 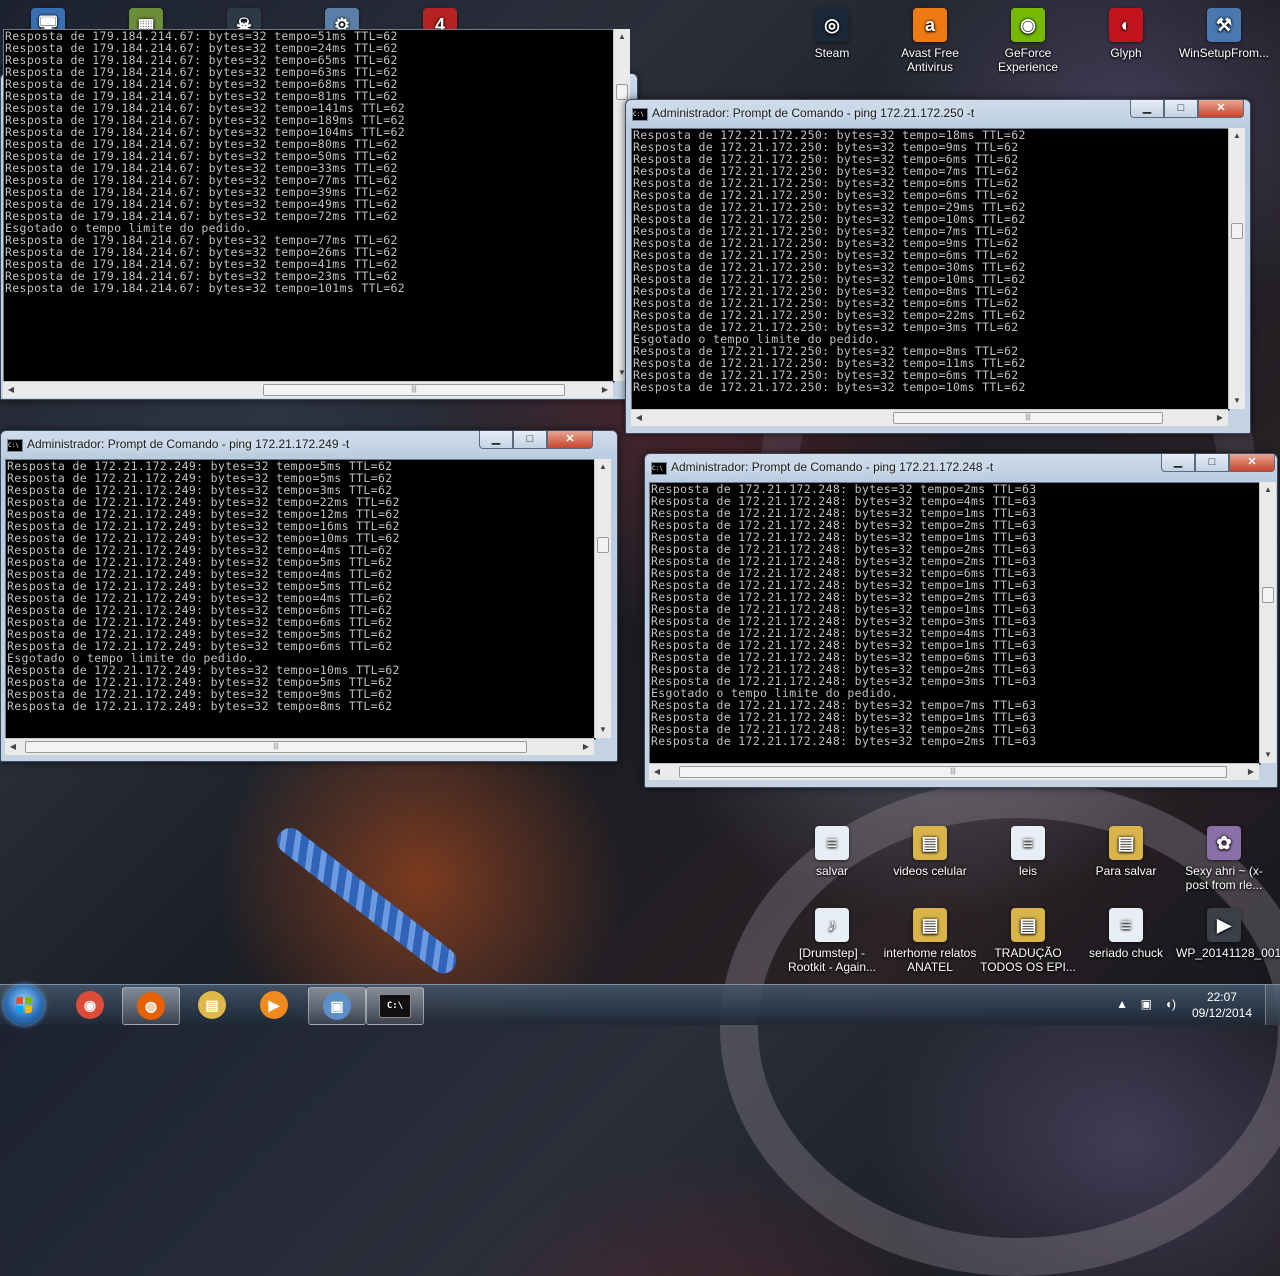 What do you see at coordinates (24, 1005) in the screenshot?
I see `windows-start-icon` at bounding box center [24, 1005].